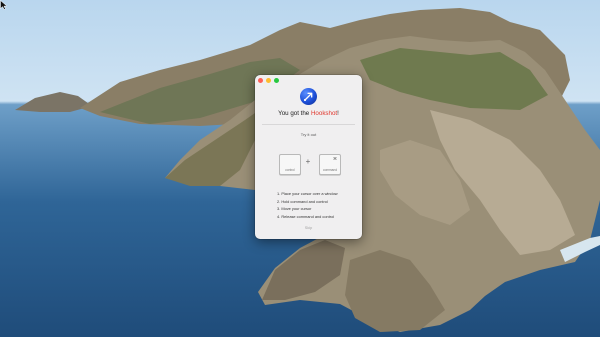  Describe the element at coordinates (335, 158) in the screenshot. I see `command-key-symbol: ⌘` at that location.